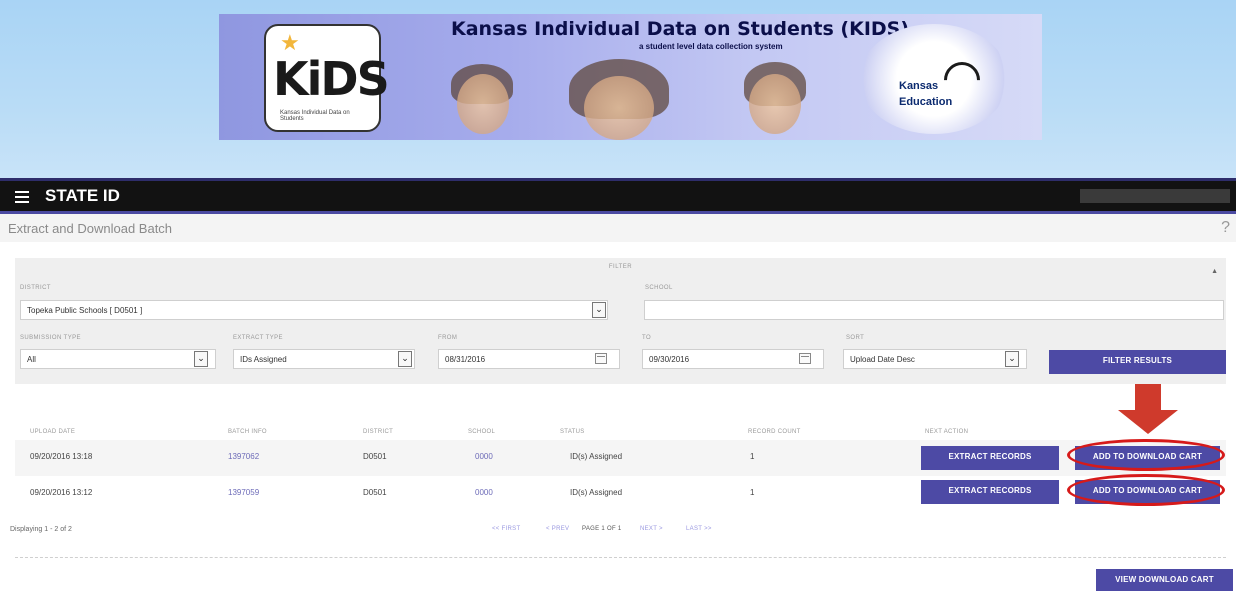  What do you see at coordinates (699, 529) in the screenshot?
I see `last-page-link: LAST >>` at bounding box center [699, 529].